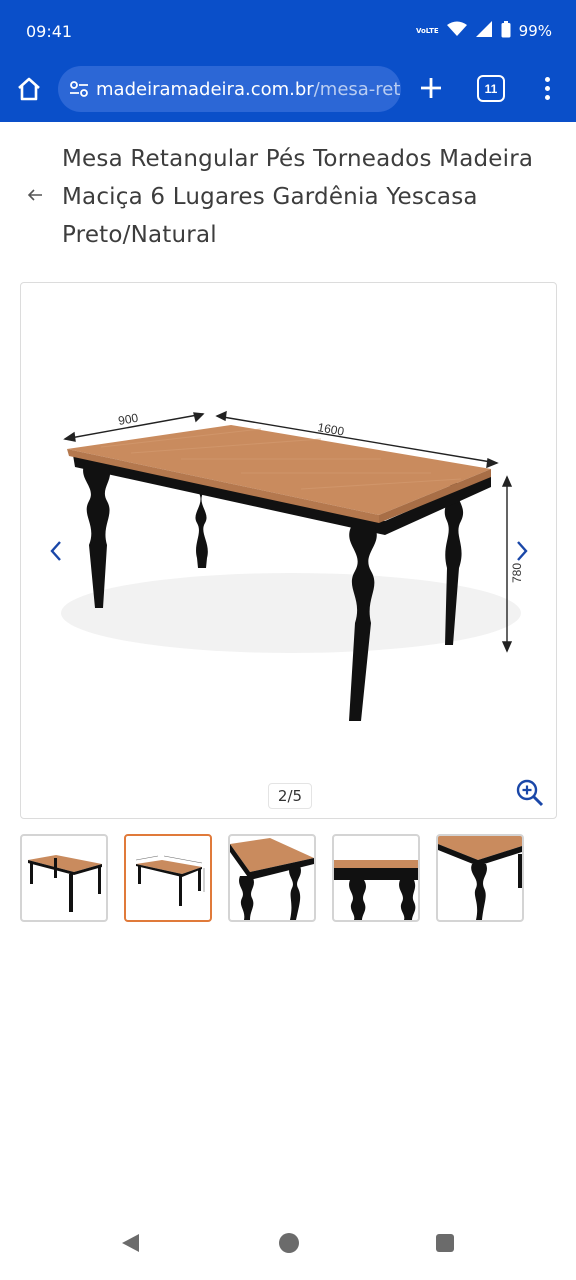  I want to click on url-text: madeiramadeira.com.br/mesa-ret, so click(248, 89).